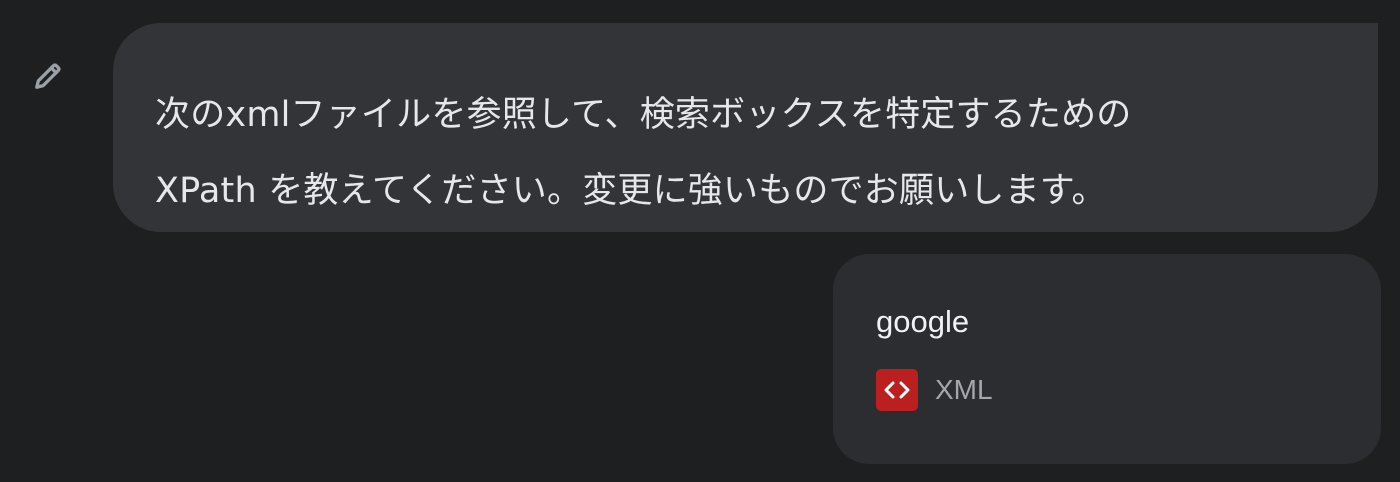 The image size is (1400, 482). I want to click on code-brackets-icon, so click(897, 390).